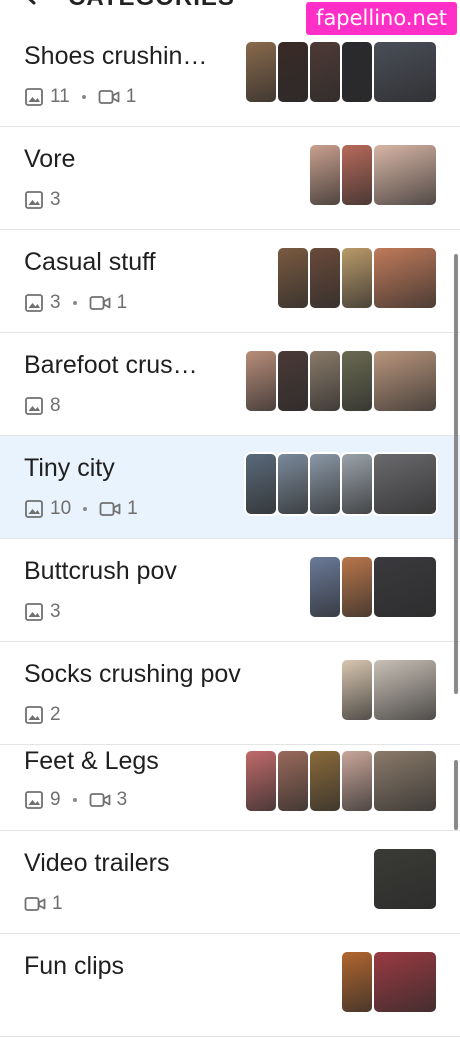 This screenshot has width=460, height=1037. I want to click on category-row: Fun clips, so click(230, 985).